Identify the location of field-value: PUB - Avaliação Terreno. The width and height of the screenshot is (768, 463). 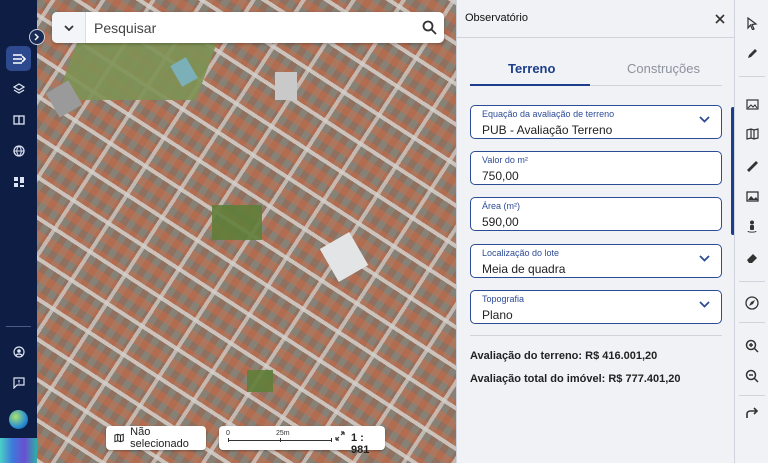
(547, 130).